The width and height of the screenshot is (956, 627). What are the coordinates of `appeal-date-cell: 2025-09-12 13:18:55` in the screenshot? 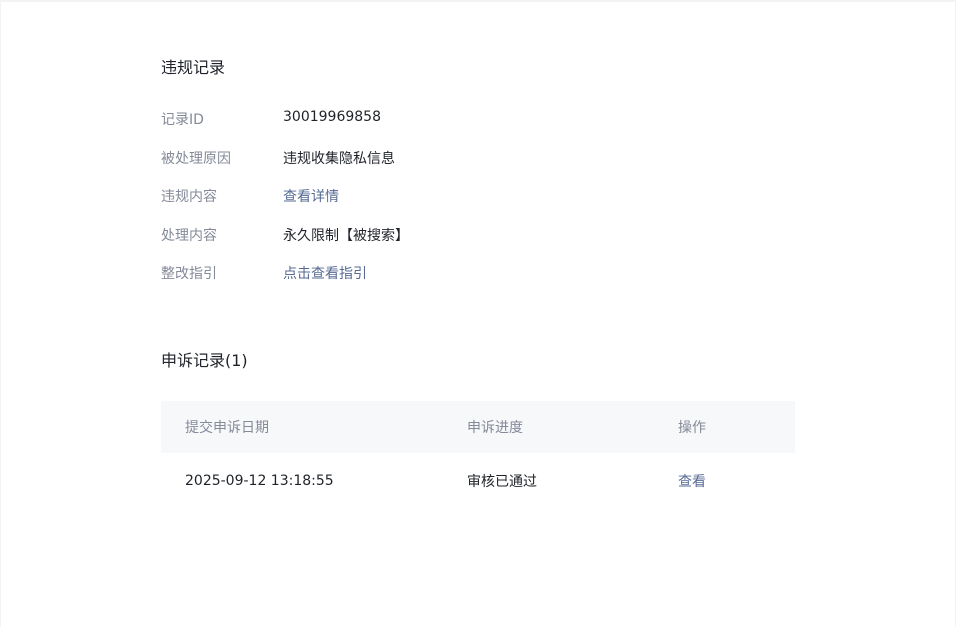 It's located at (259, 481).